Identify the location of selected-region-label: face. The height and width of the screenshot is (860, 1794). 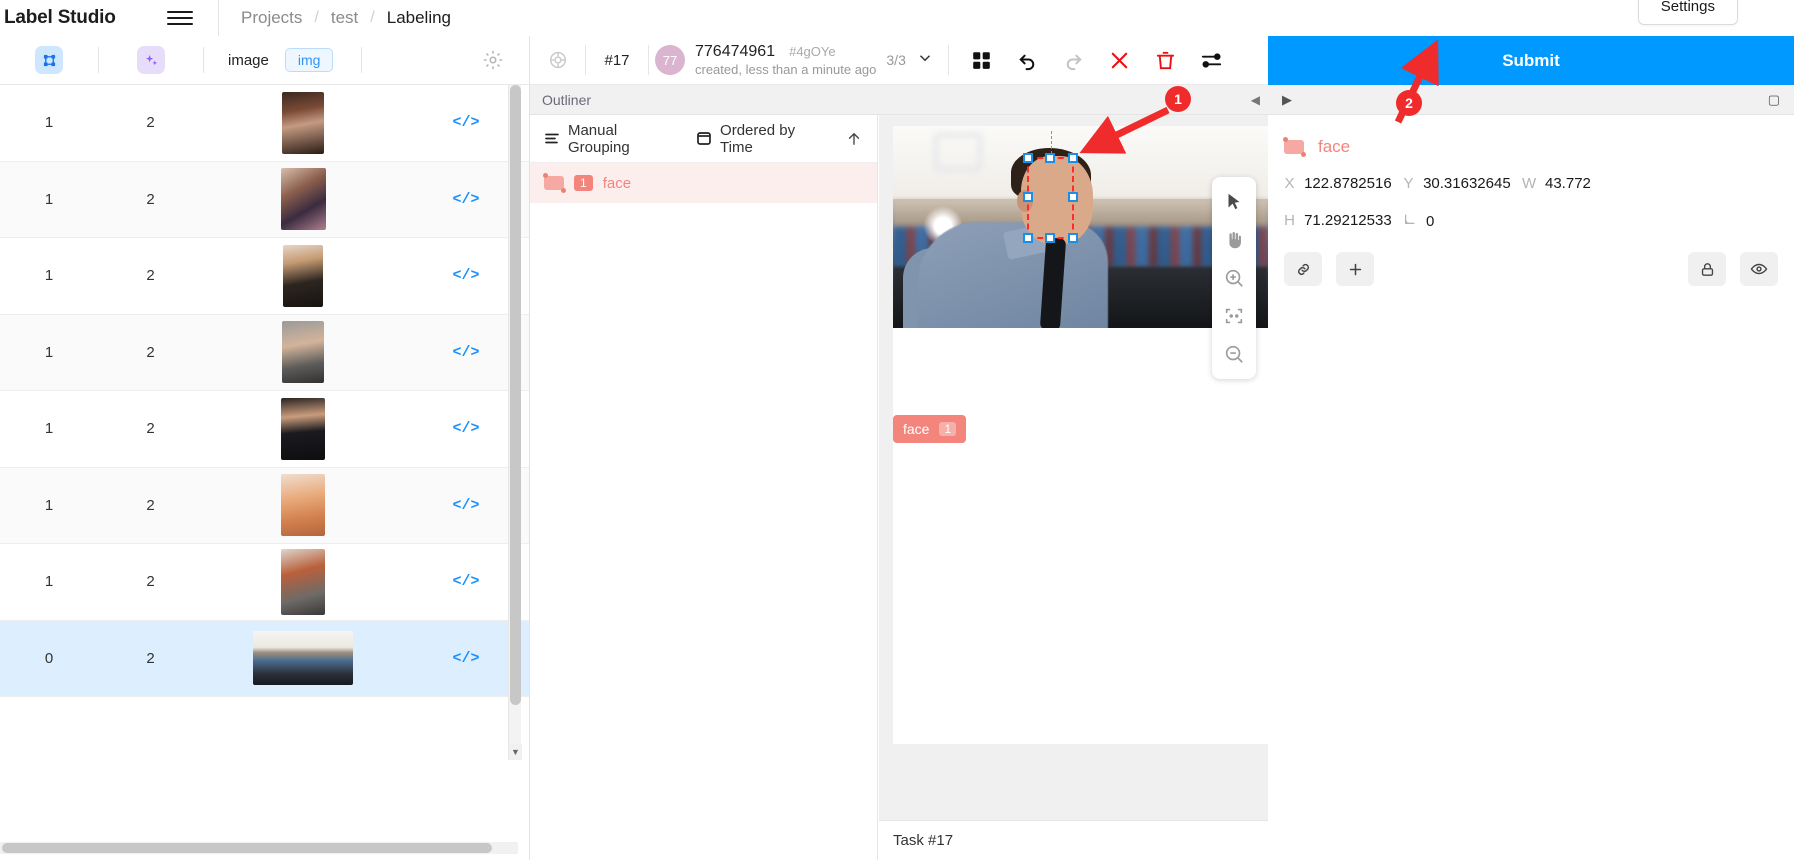
(1334, 146).